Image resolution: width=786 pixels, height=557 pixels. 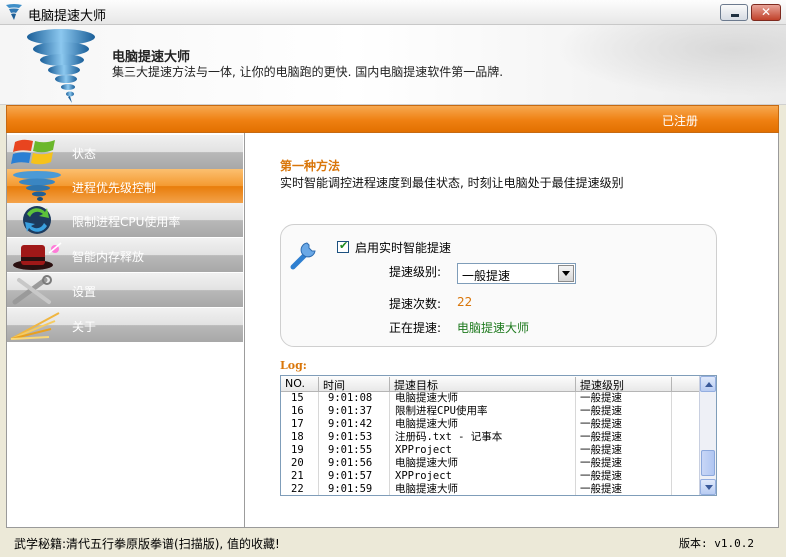 I want to click on method-title: 第一种方法, so click(x=310, y=166).